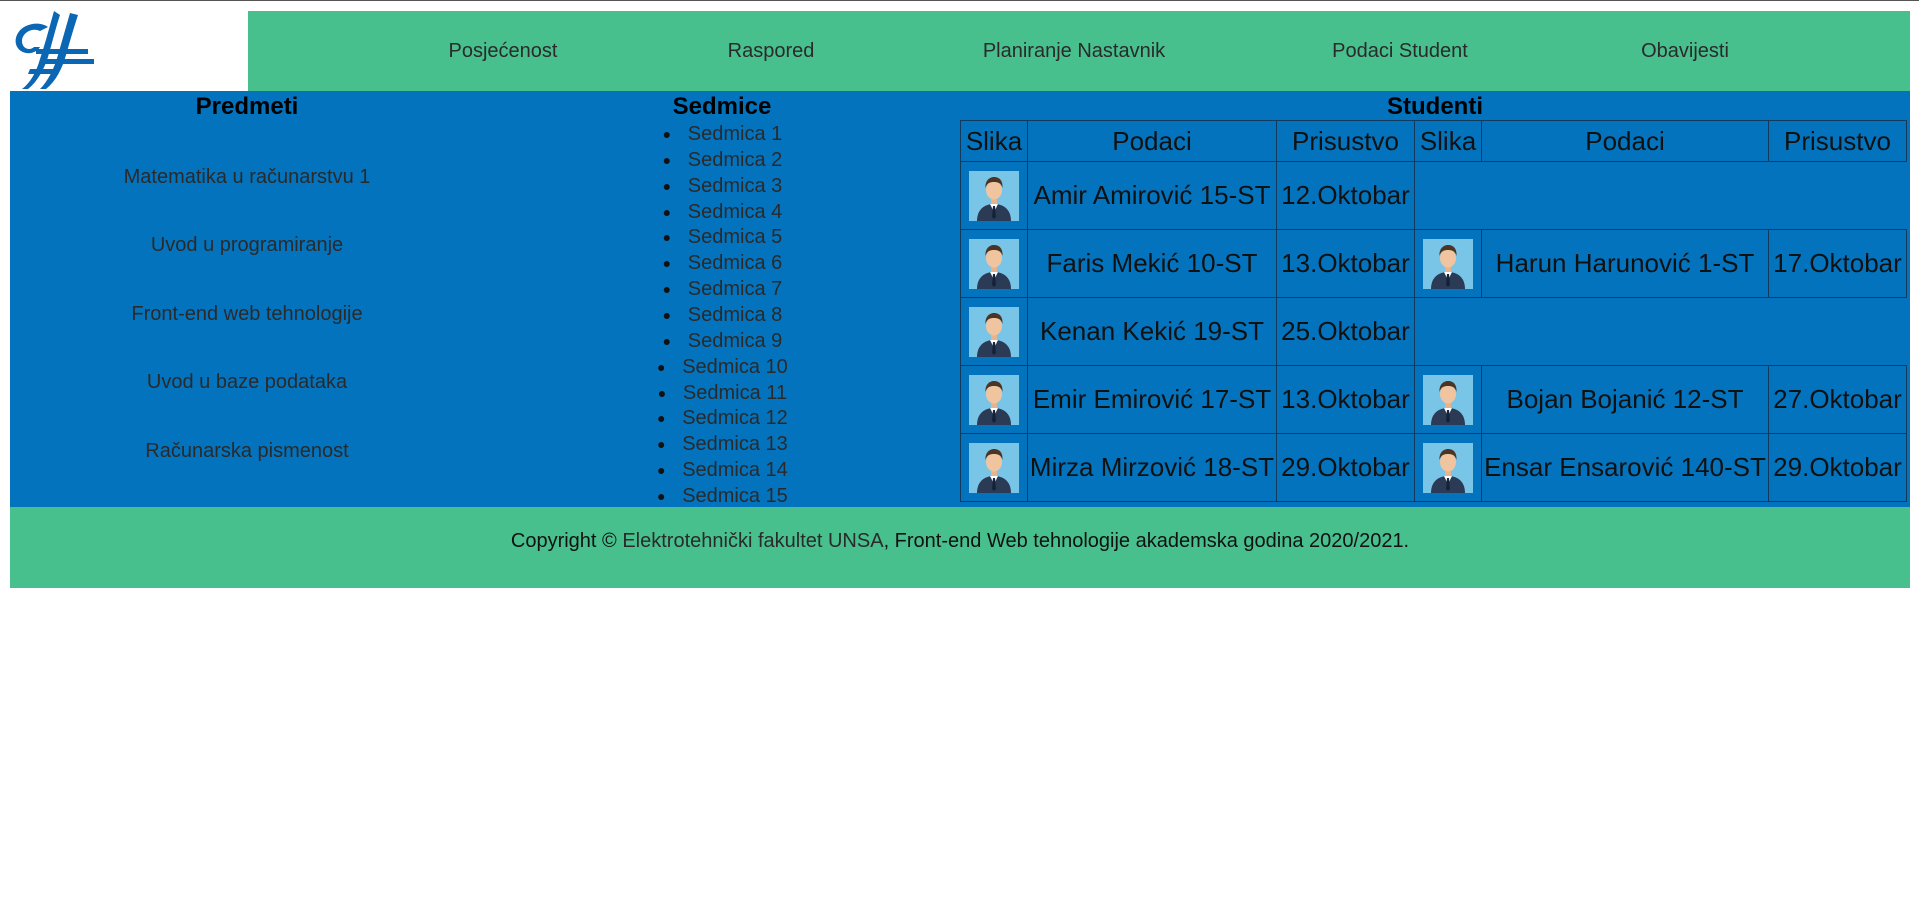 Image resolution: width=1919 pixels, height=899 pixels. I want to click on student-attendance: 27.Oktobar, so click(1837, 399).